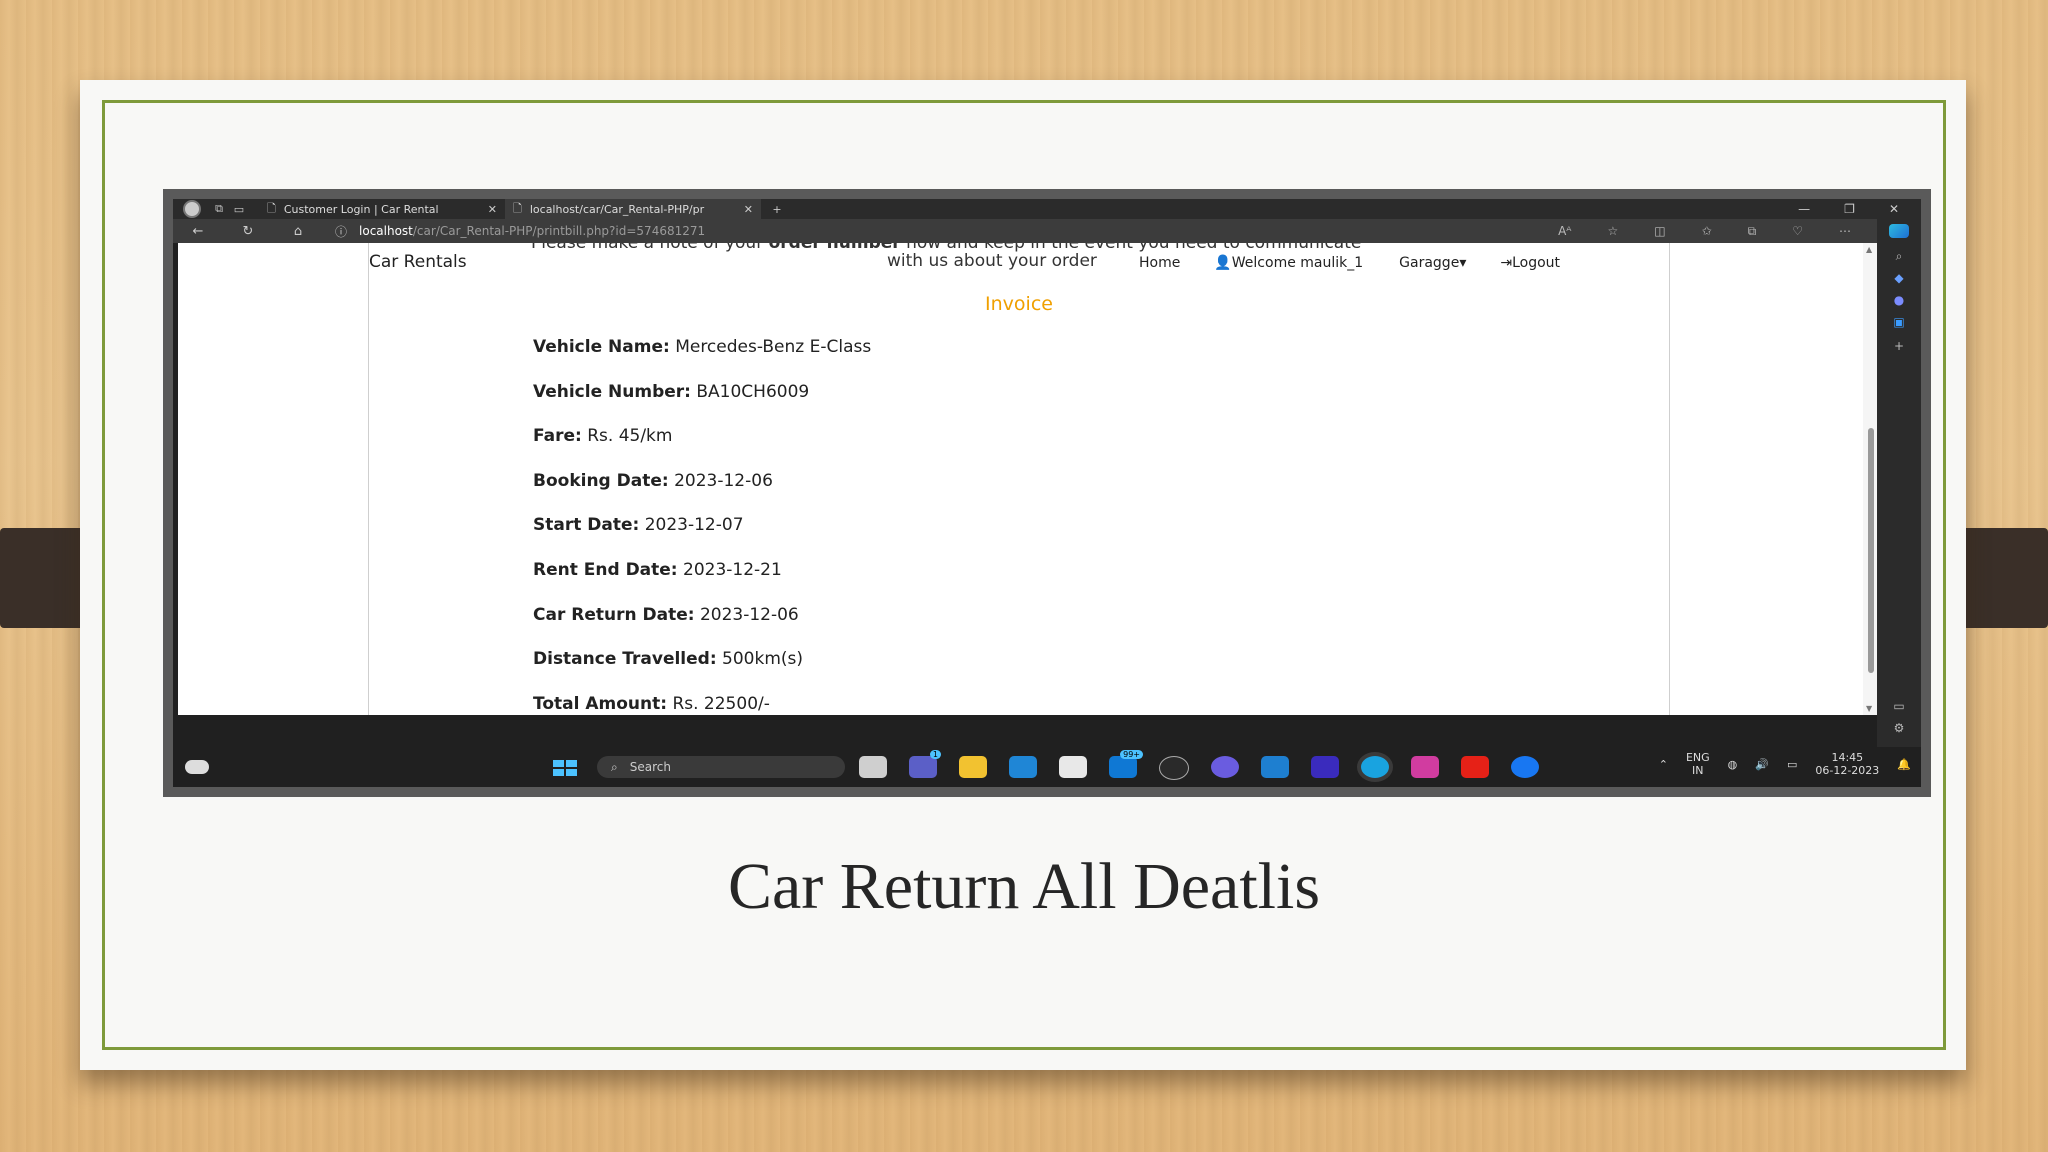 The image size is (2048, 1152). I want to click on nav-welcome: 👤 Welcome maulik_1, so click(1288, 263).